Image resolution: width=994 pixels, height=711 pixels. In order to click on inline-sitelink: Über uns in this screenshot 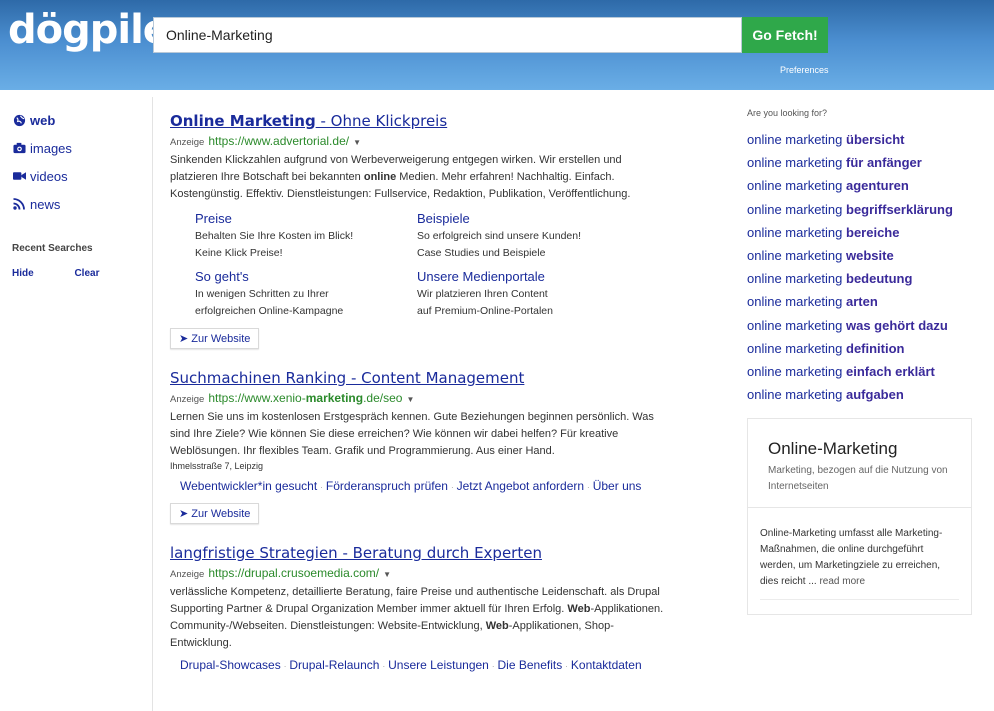, I will do `click(617, 486)`.